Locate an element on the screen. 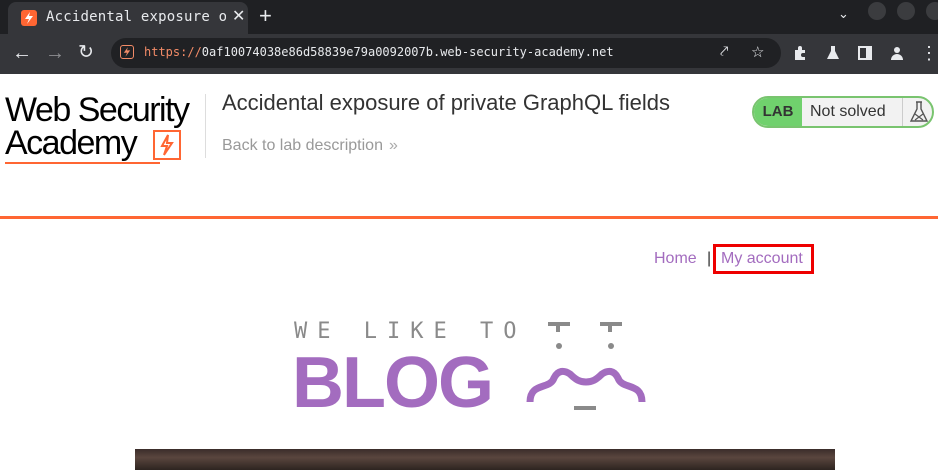  header-divider is located at coordinates (205, 126).